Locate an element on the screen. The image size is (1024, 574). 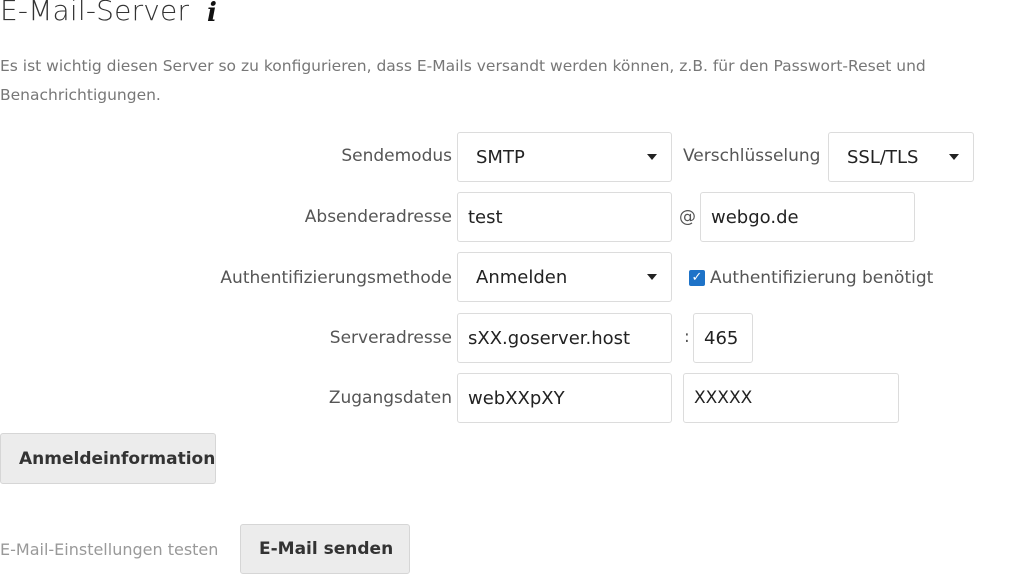
server-port-input: 465 is located at coordinates (723, 338).